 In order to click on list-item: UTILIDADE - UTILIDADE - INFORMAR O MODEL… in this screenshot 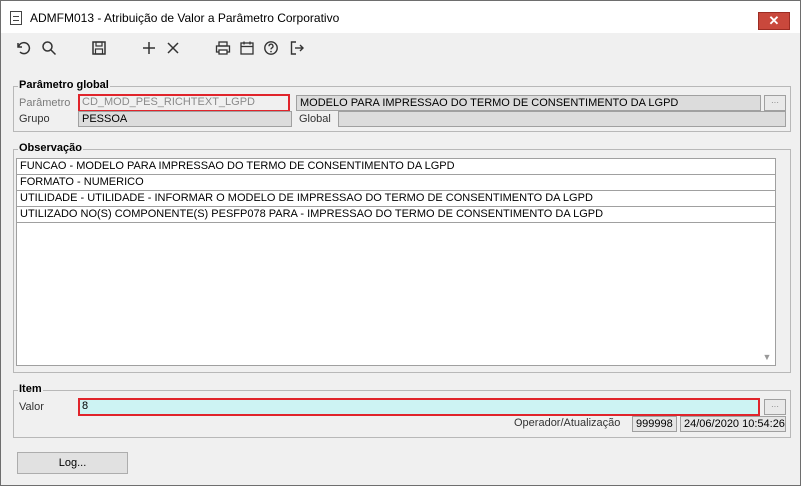, I will do `click(396, 199)`.